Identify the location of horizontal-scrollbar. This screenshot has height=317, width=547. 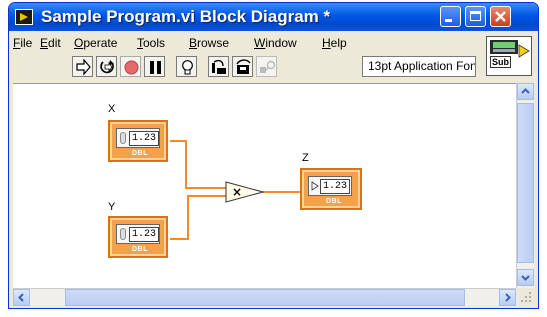
(264, 297).